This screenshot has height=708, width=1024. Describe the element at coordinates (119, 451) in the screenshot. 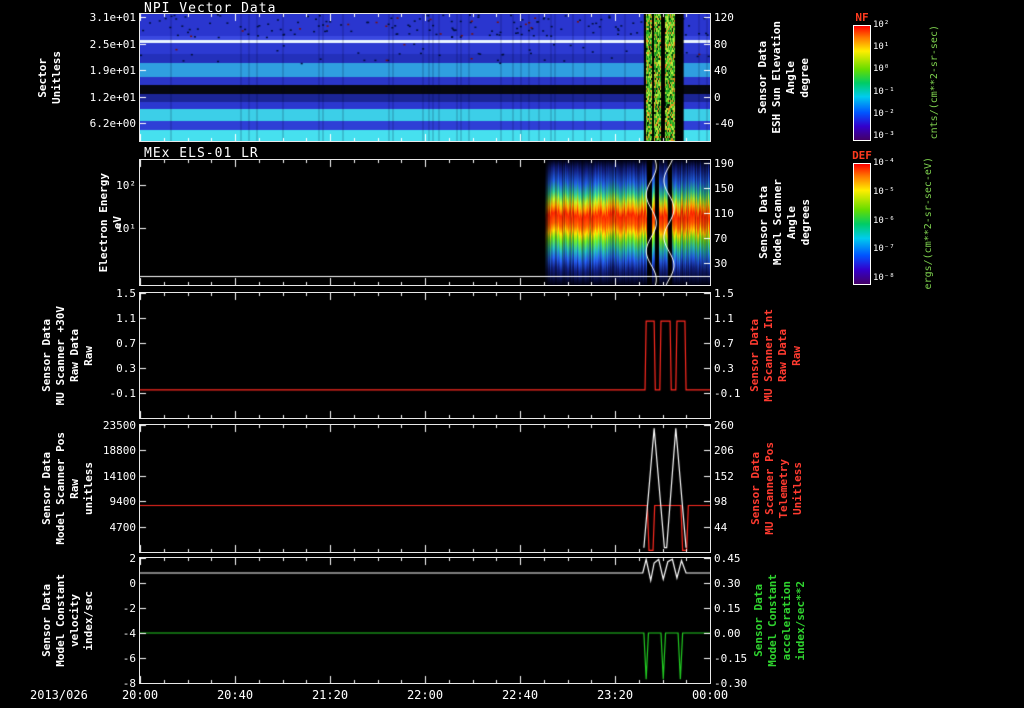

I see `tick-label: 18800` at that location.